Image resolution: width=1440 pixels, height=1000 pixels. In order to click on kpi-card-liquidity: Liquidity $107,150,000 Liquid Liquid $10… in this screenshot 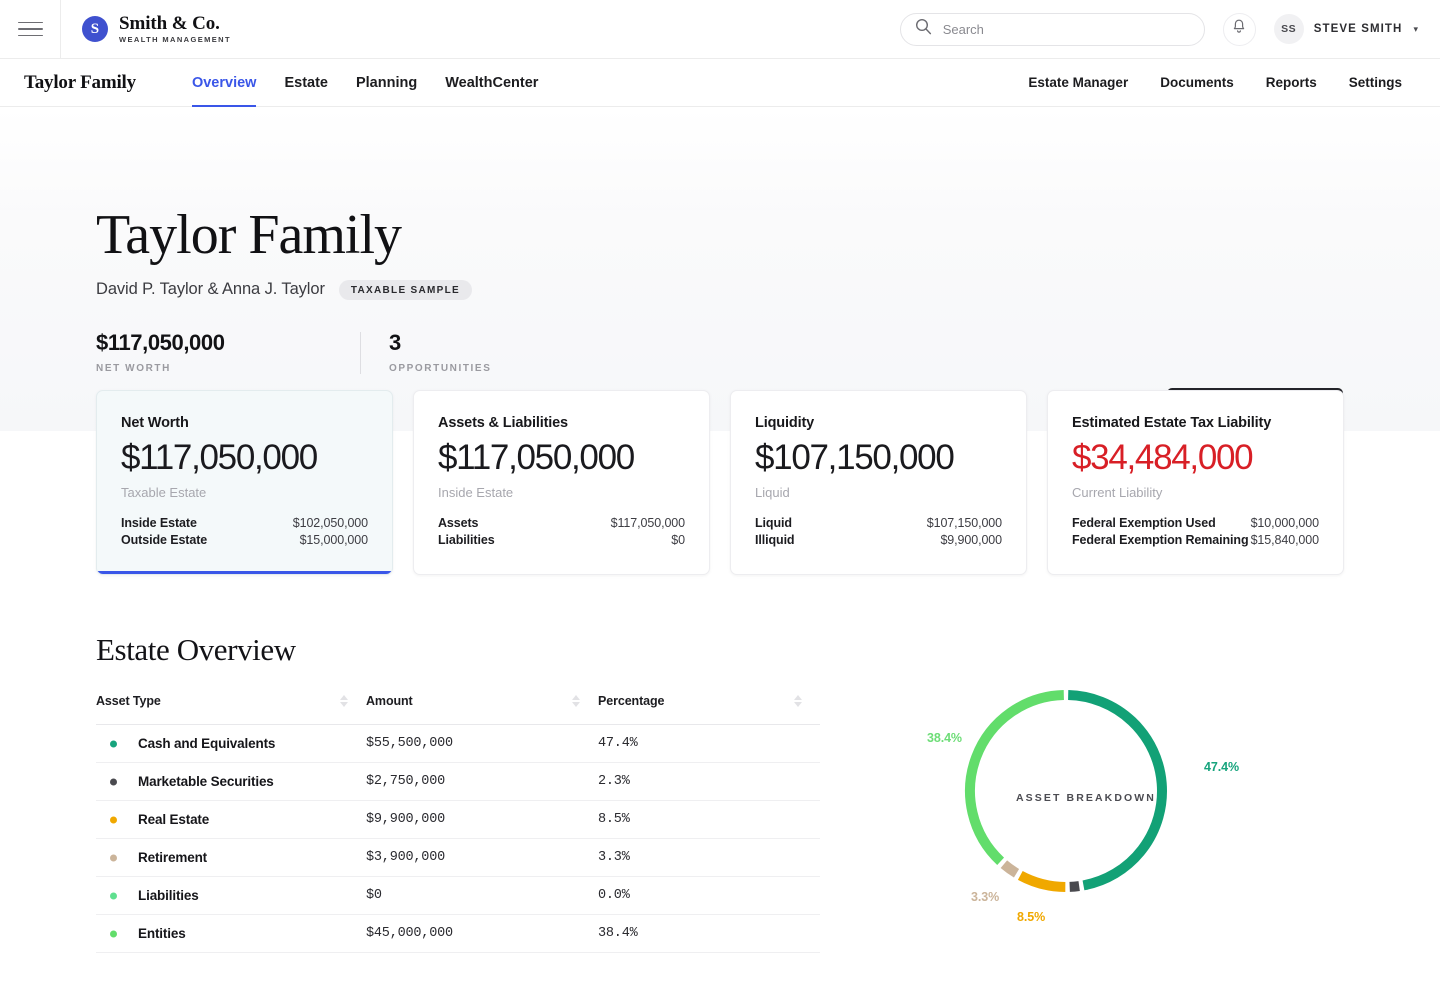, I will do `click(878, 482)`.